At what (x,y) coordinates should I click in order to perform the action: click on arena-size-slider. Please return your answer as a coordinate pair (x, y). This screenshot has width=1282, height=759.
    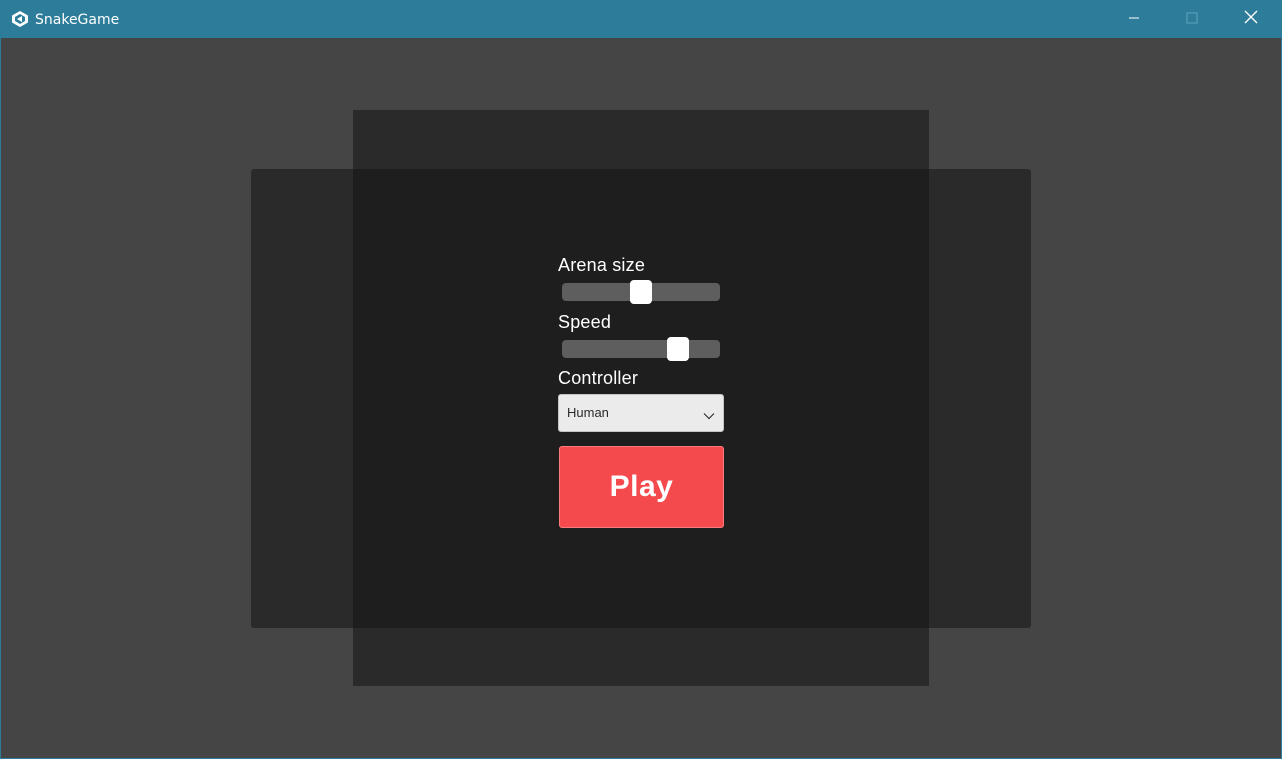
    Looking at the image, I should click on (641, 292).